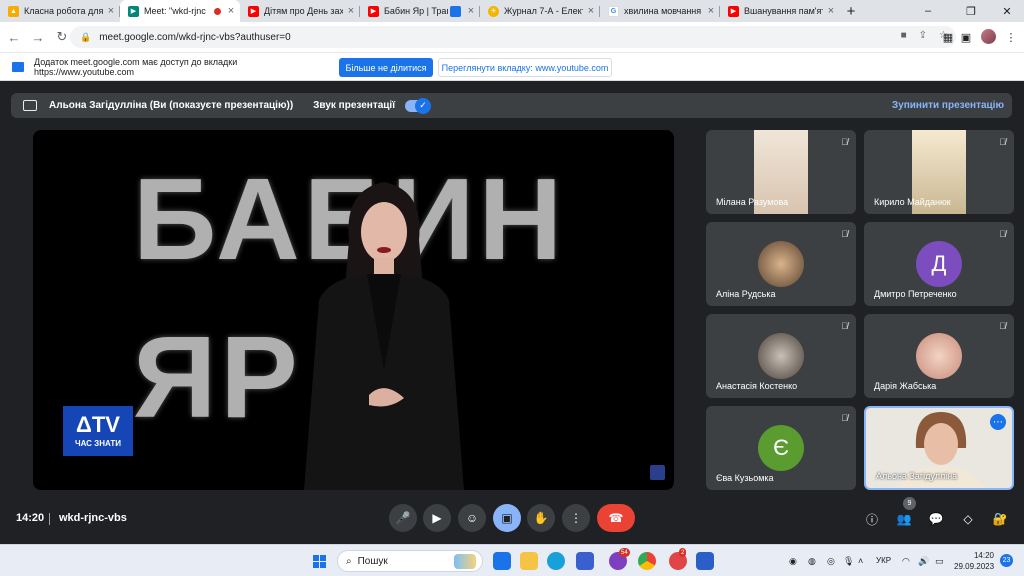 Image resolution: width=1024 pixels, height=576 pixels. What do you see at coordinates (195, 37) in the screenshot?
I see `url-text: meet.google.com/wkd-rjnc-vbs?authuser=0` at bounding box center [195, 37].